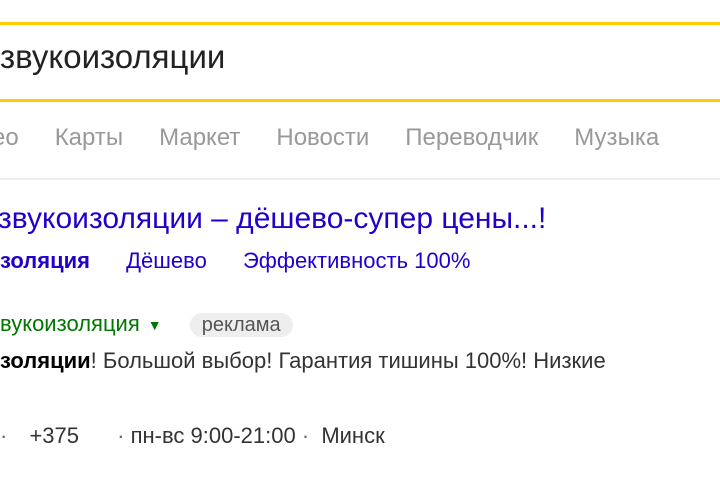 The width and height of the screenshot is (720, 480). What do you see at coordinates (155, 325) in the screenshot?
I see `dropdown-arrow-icon: ▼` at bounding box center [155, 325].